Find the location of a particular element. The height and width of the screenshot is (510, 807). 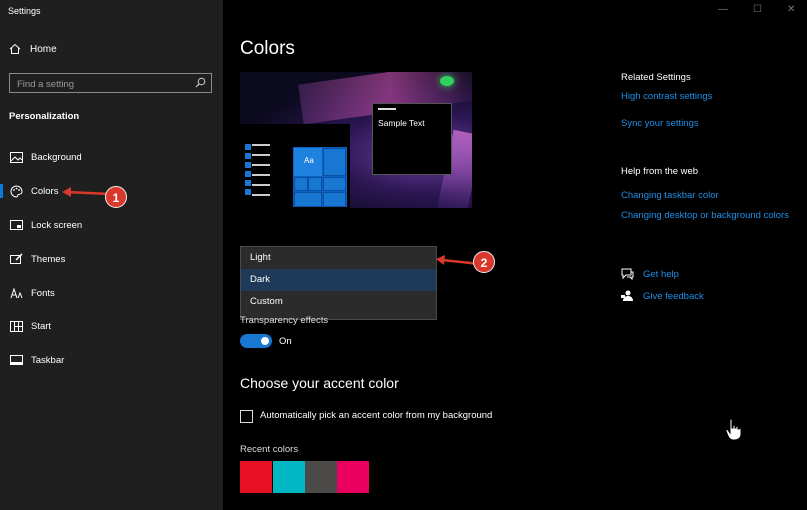

give-feedback-link: Give feedback is located at coordinates (662, 296).